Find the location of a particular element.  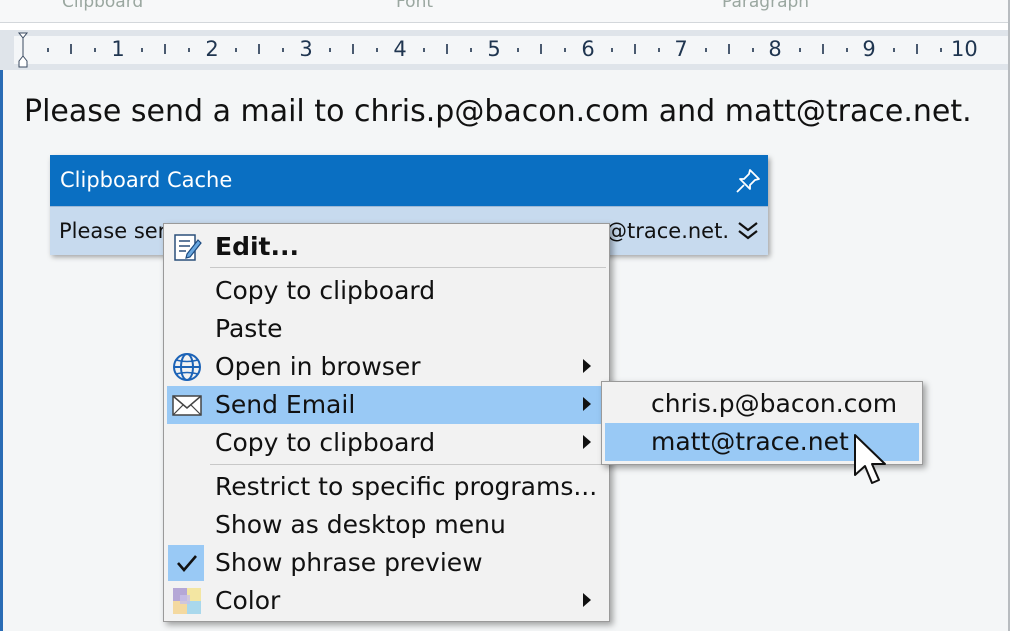

ruler-number: 2 is located at coordinates (212, 49).